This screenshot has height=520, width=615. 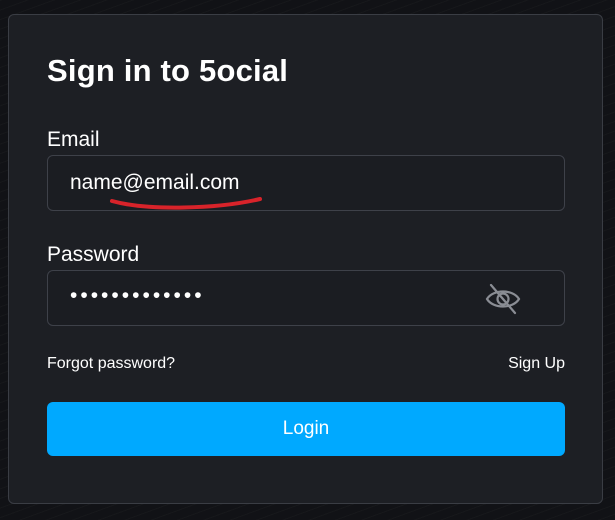 What do you see at coordinates (93, 254) in the screenshot?
I see `password-label: Password` at bounding box center [93, 254].